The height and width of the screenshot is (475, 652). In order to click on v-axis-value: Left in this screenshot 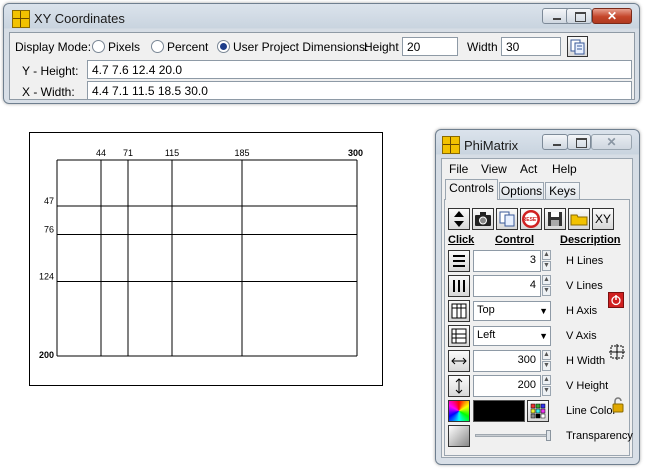, I will do `click(486, 335)`.